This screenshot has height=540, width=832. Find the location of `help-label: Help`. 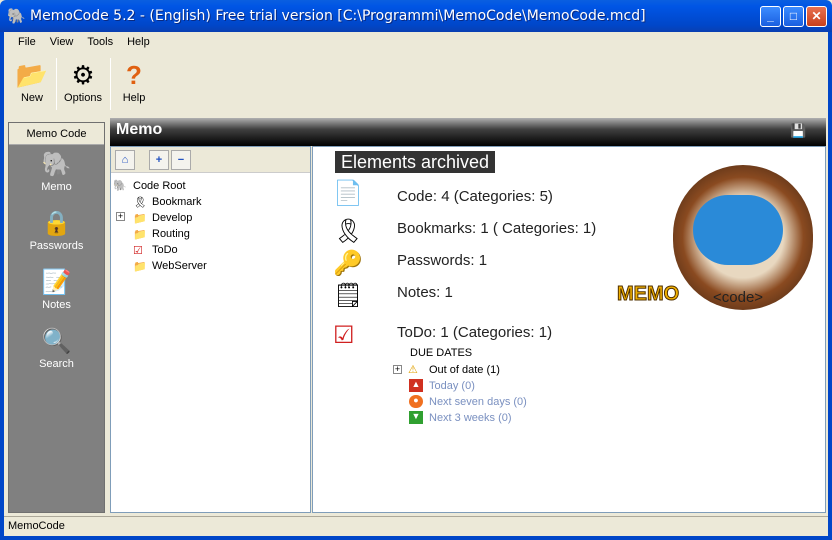

help-label: Help is located at coordinates (134, 98).